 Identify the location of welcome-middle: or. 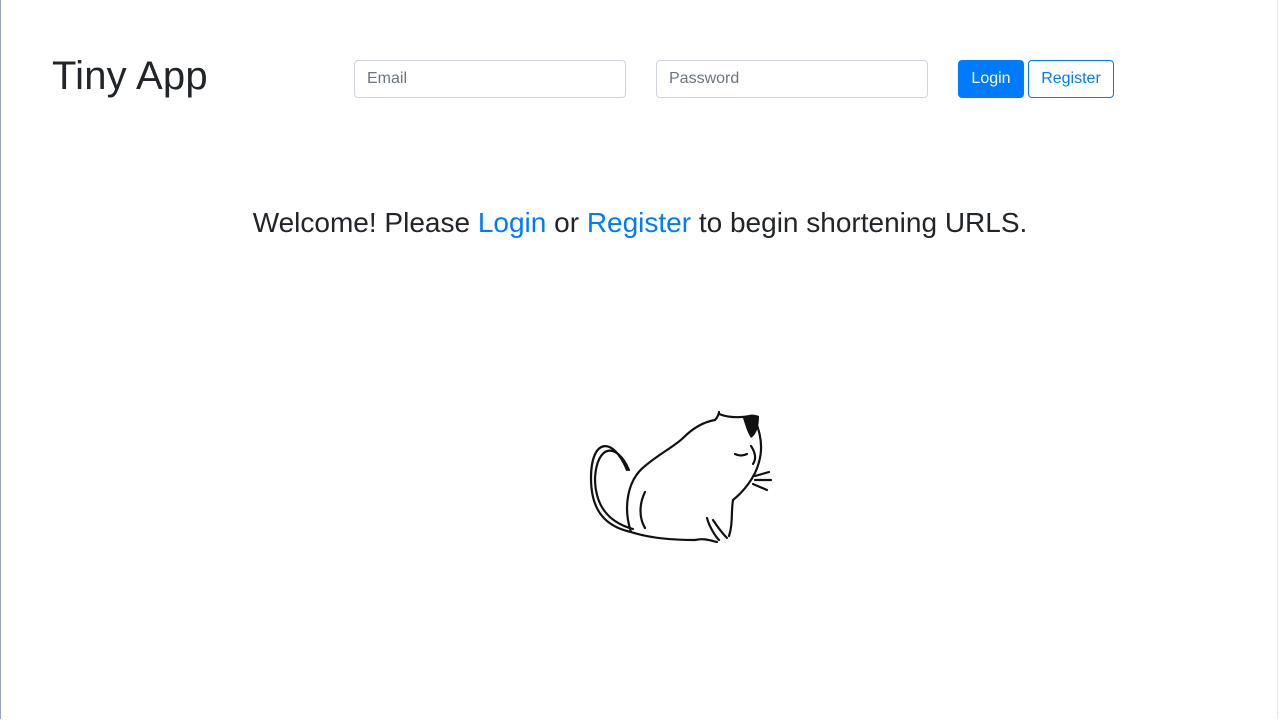
(566, 222).